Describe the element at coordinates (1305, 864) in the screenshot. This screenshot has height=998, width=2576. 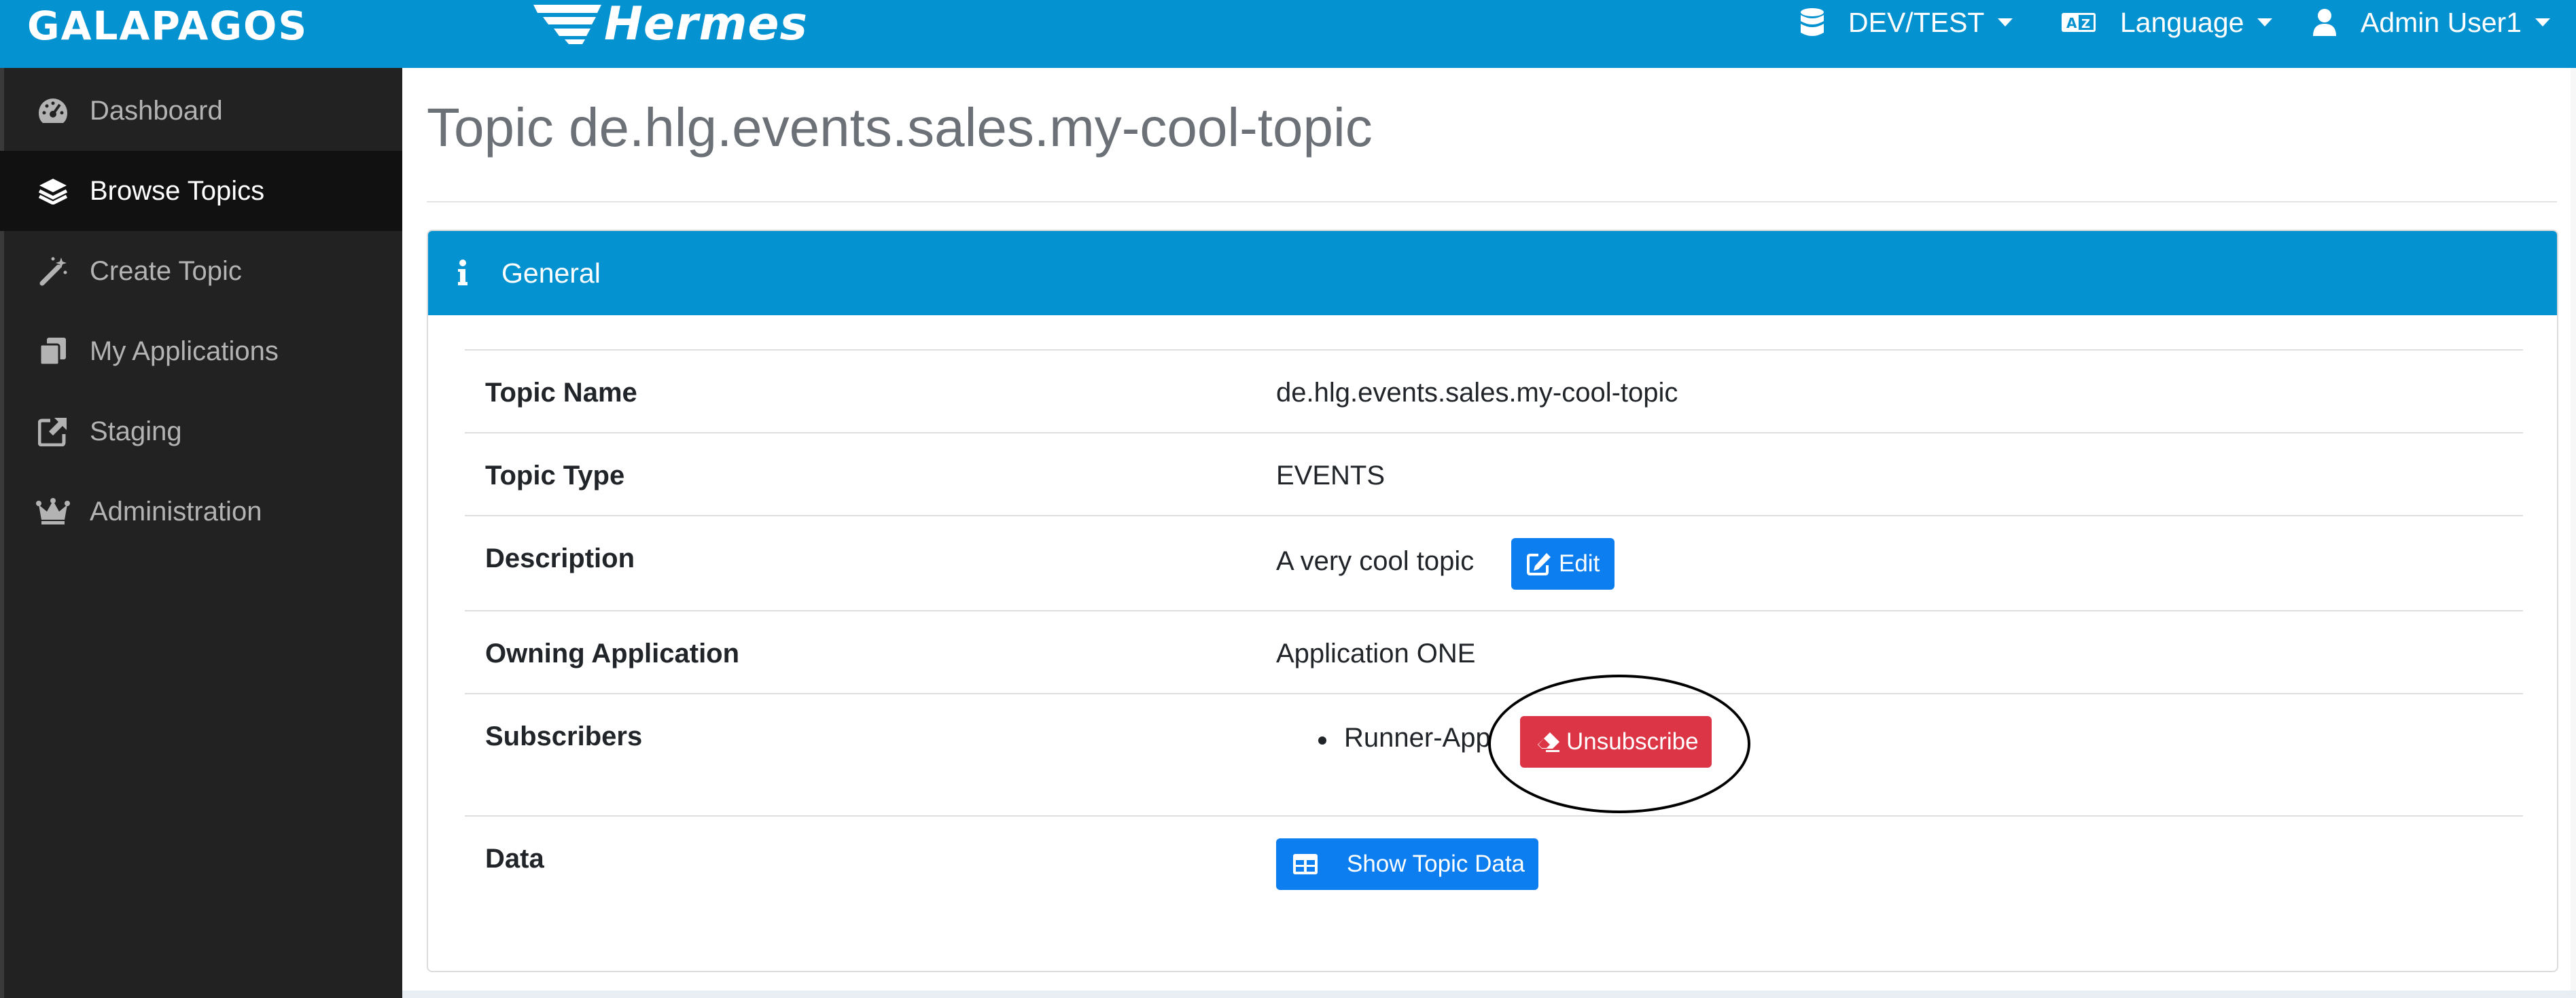
I see `table-icon` at that location.